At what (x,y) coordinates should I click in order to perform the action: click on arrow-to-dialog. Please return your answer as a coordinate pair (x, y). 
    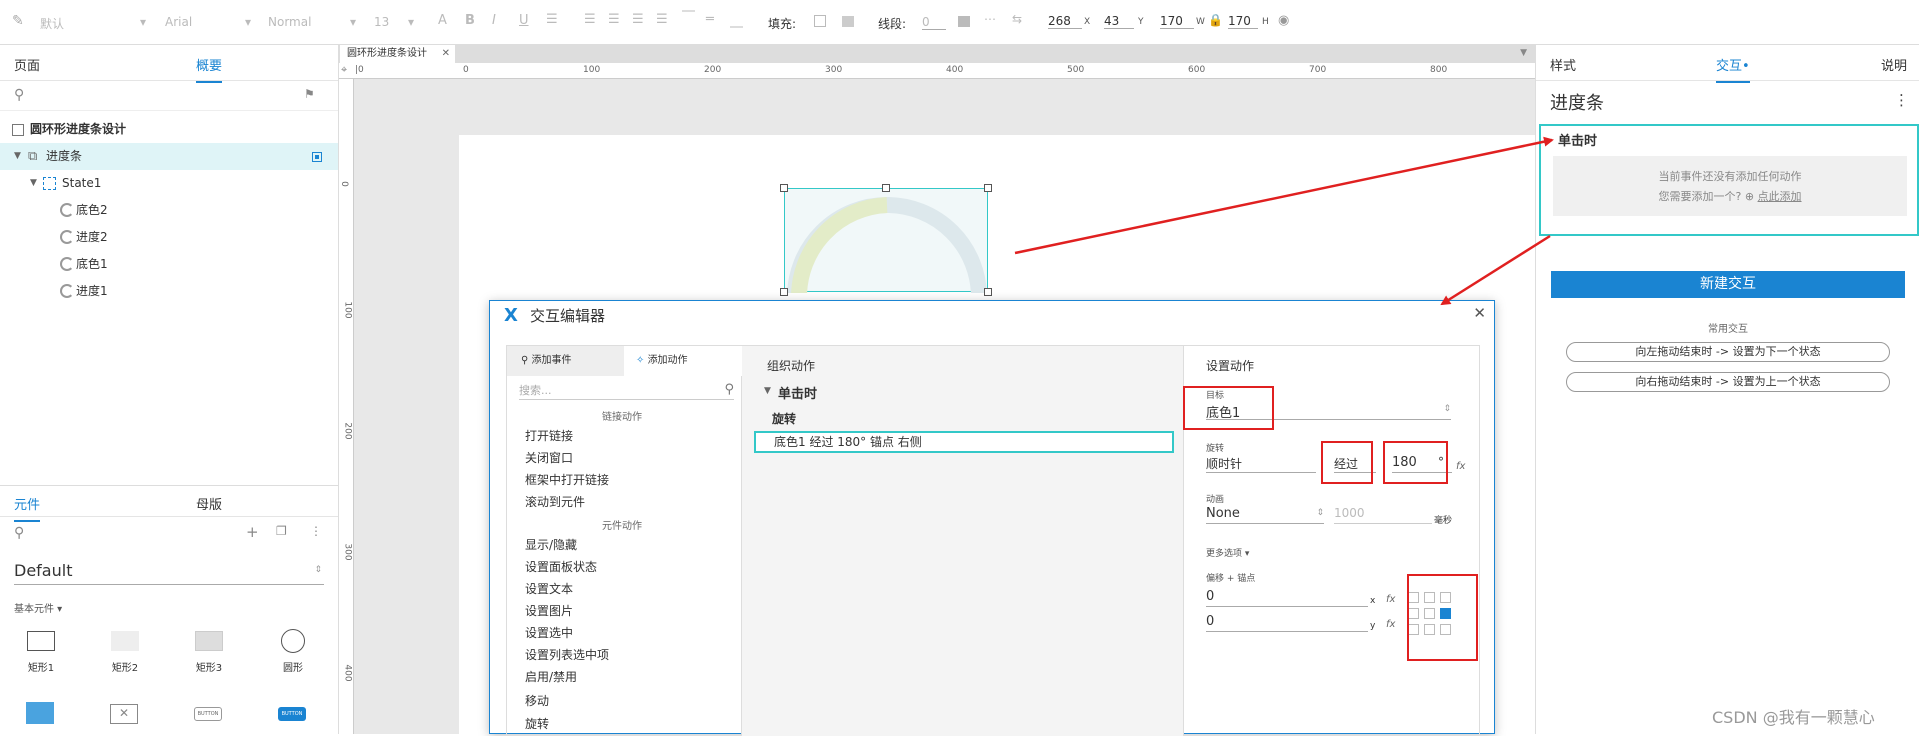
    Looking at the image, I should click on (1495, 270).